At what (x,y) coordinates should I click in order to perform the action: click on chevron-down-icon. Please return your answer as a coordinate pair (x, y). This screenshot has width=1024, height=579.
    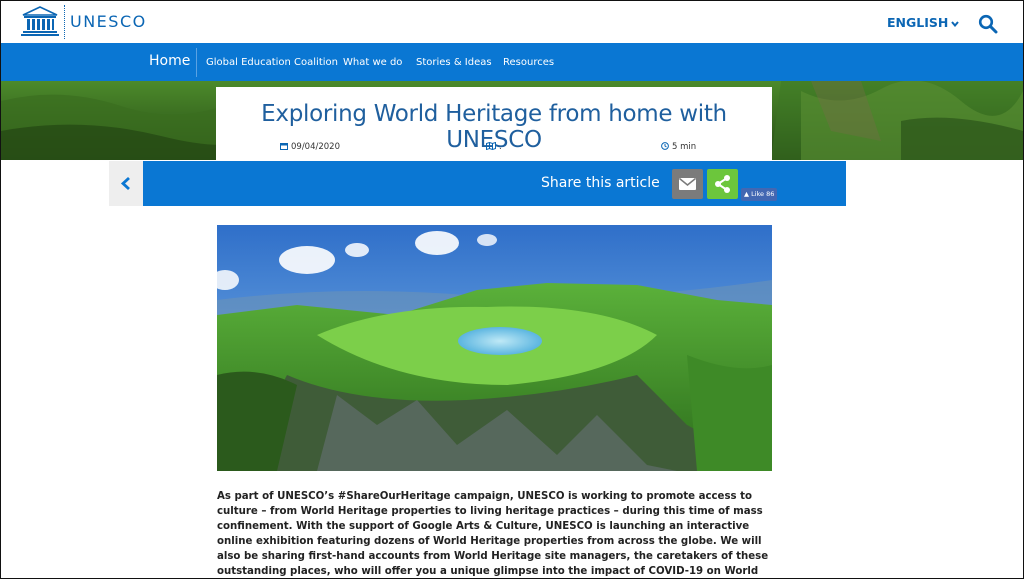
    Looking at the image, I should click on (955, 23).